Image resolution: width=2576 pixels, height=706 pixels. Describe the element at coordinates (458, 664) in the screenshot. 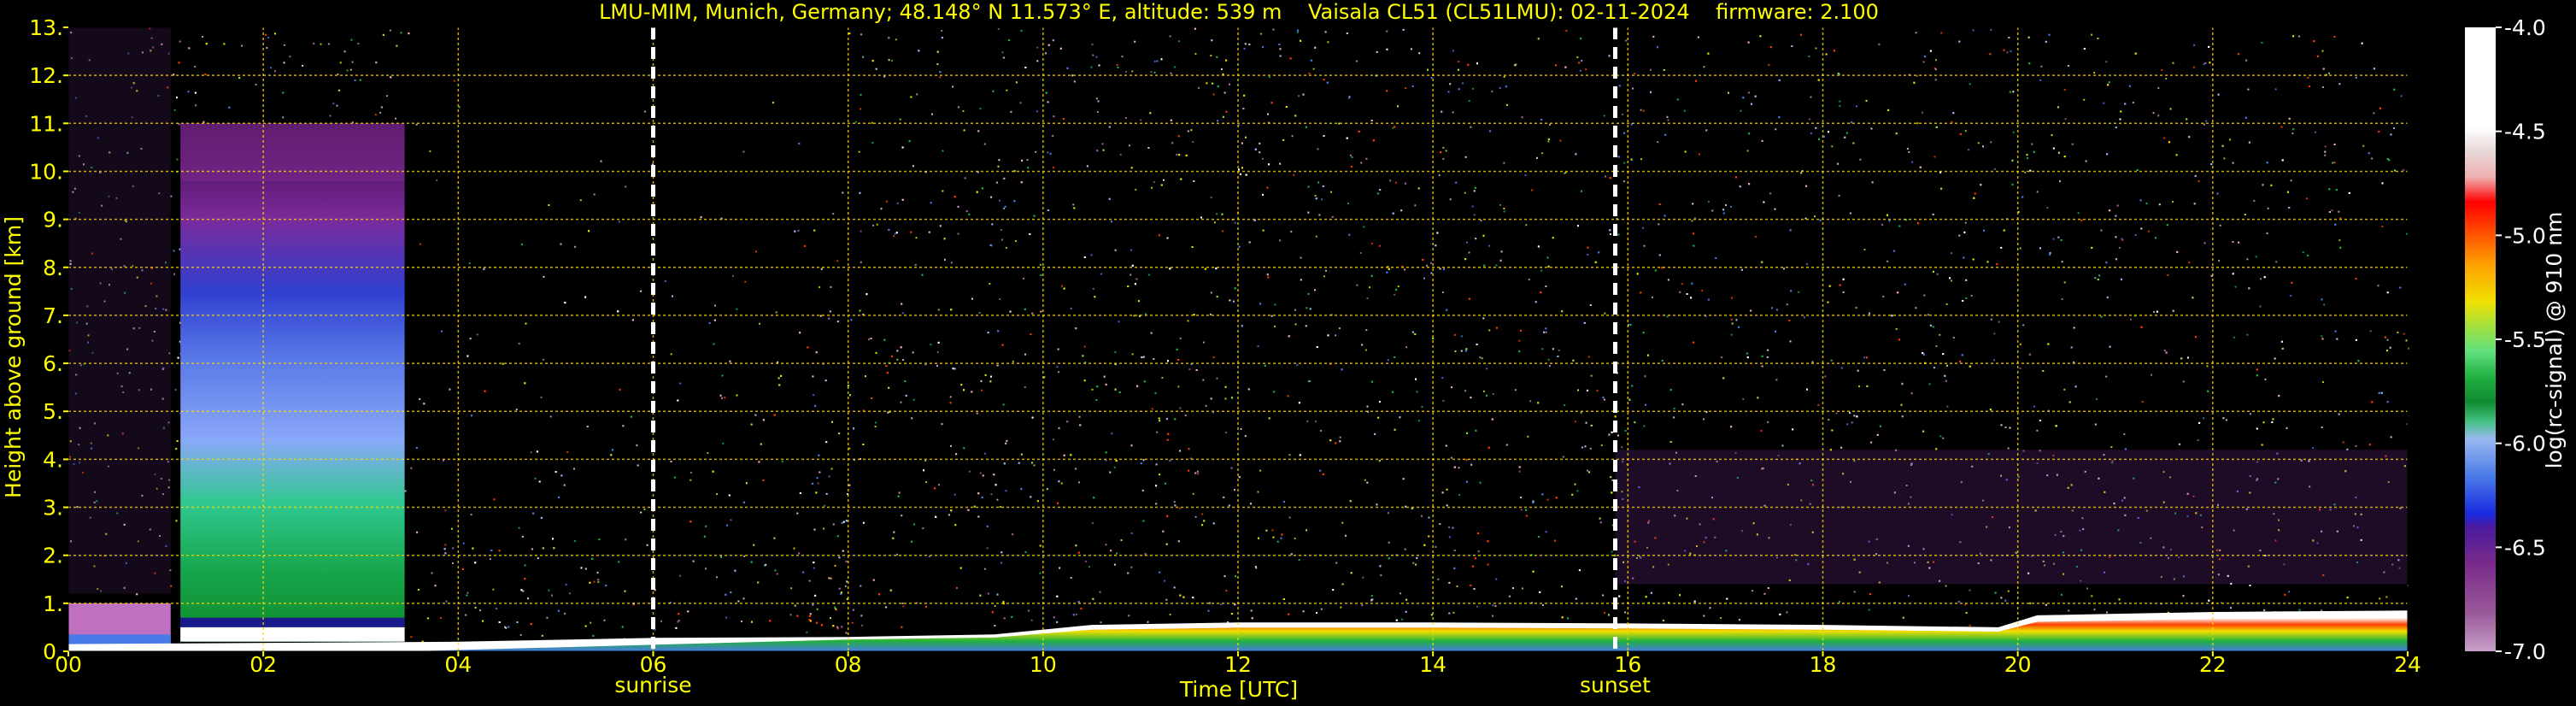

I see `x-tick-label: 04` at that location.